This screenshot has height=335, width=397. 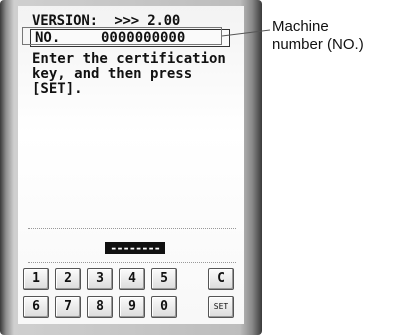 I want to click on callout-label: Machine number (NO.), so click(x=318, y=36).